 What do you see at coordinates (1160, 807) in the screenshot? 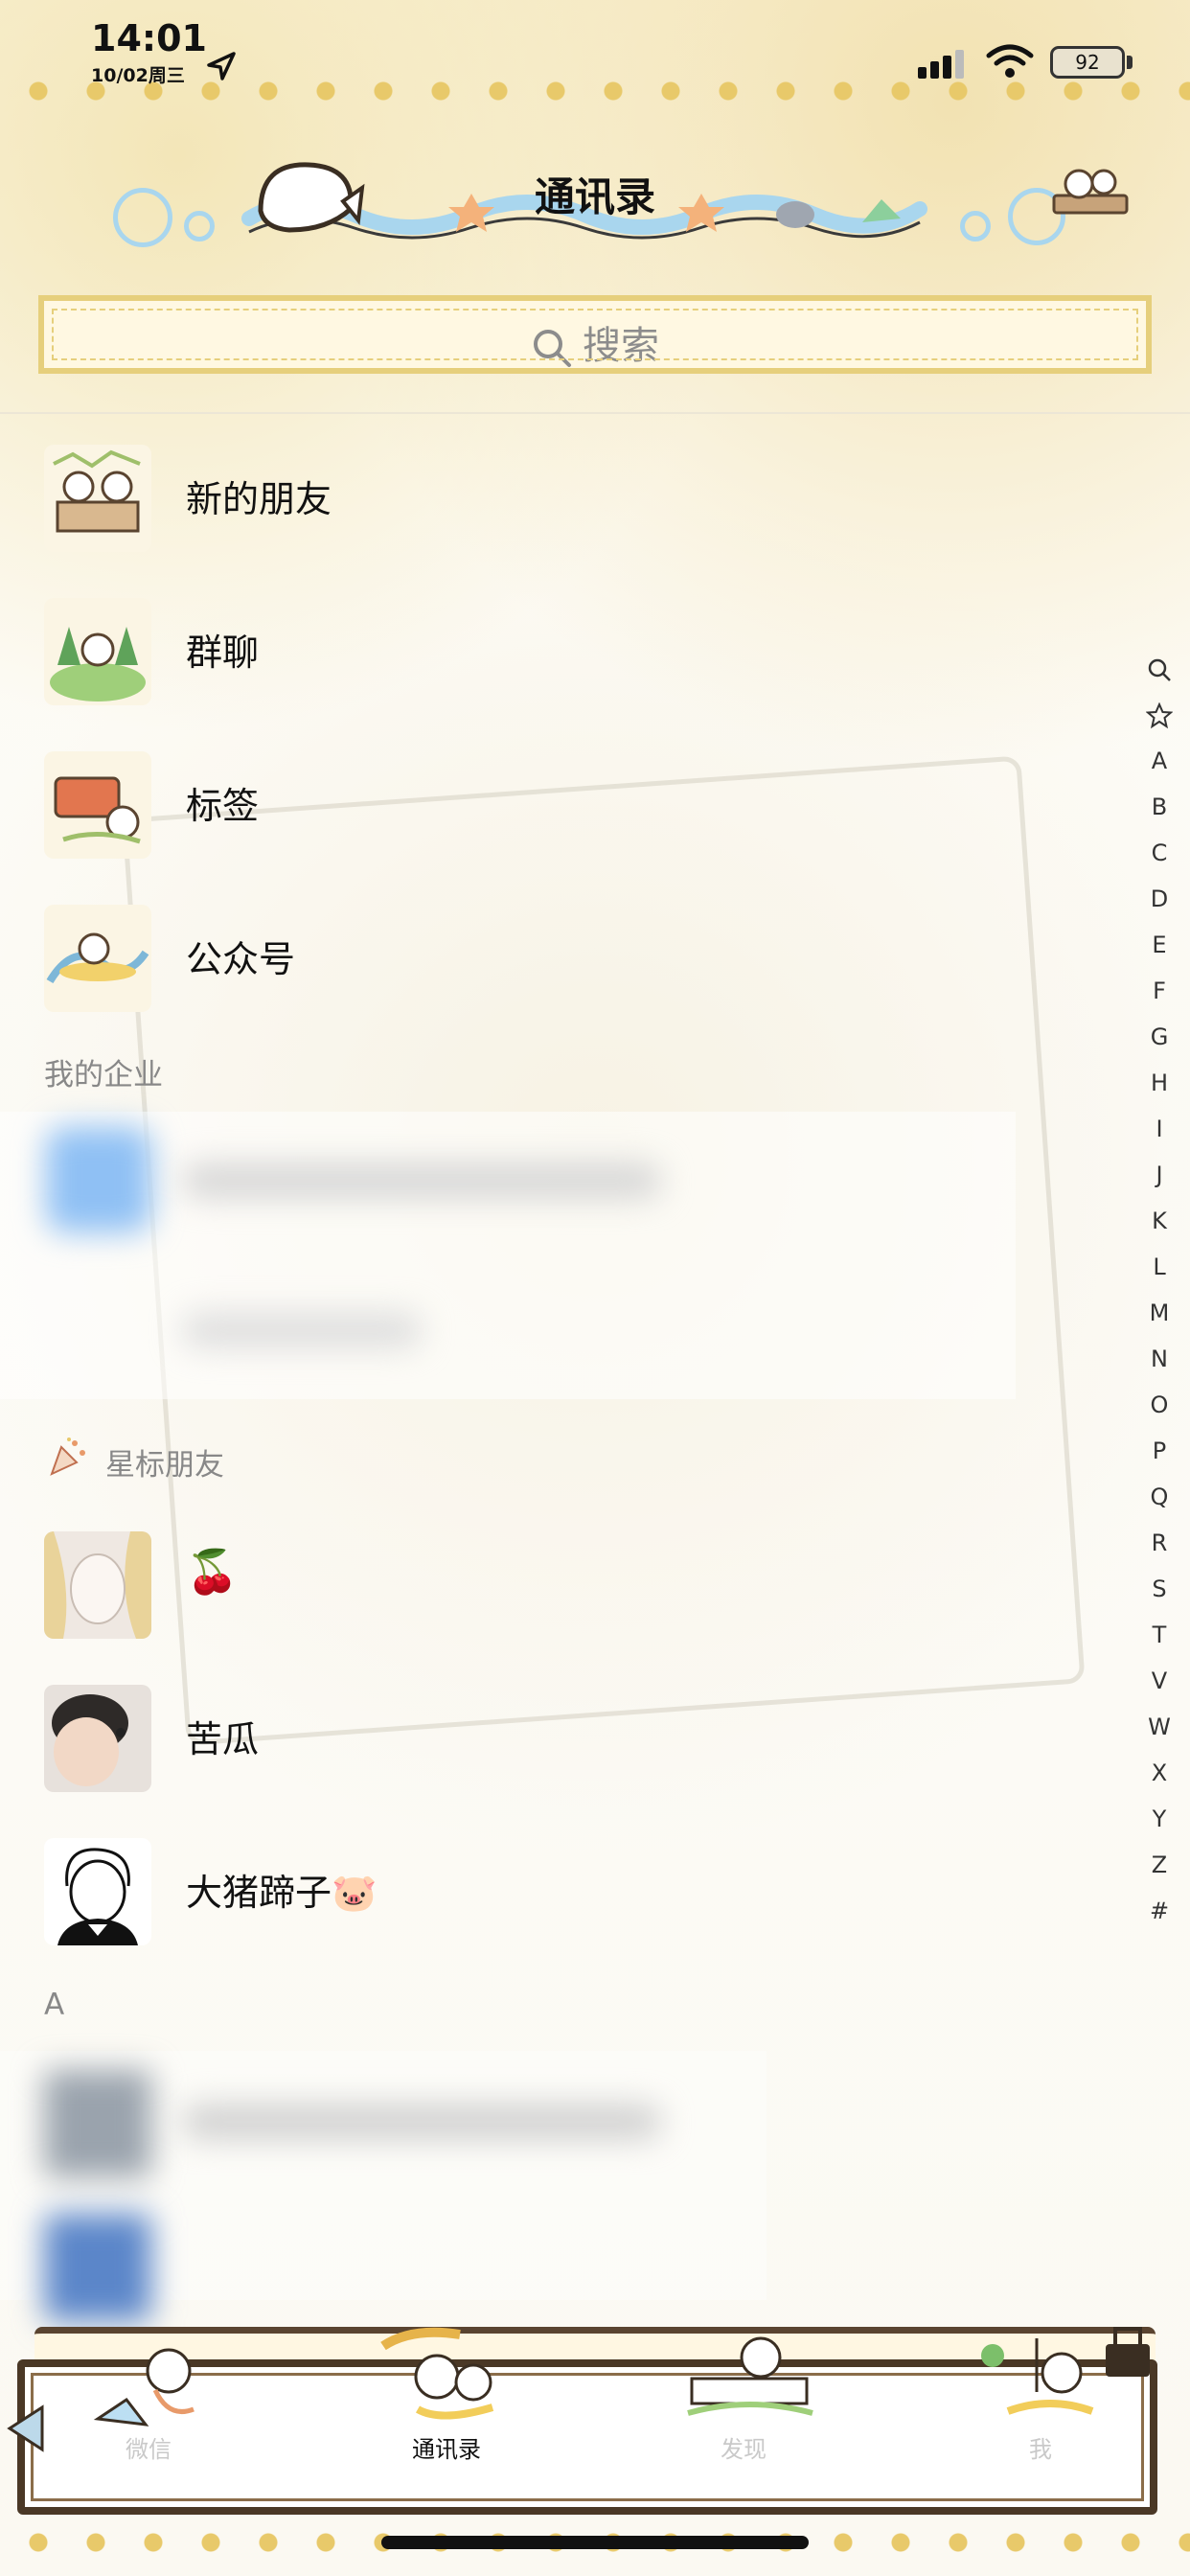
I see `index-letter: B` at bounding box center [1160, 807].